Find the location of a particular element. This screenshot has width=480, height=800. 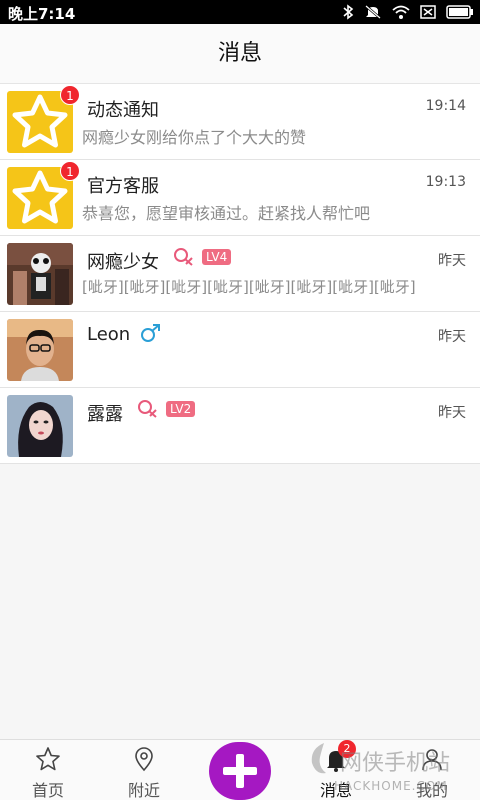

tab-home: 首页 is located at coordinates (48, 770).